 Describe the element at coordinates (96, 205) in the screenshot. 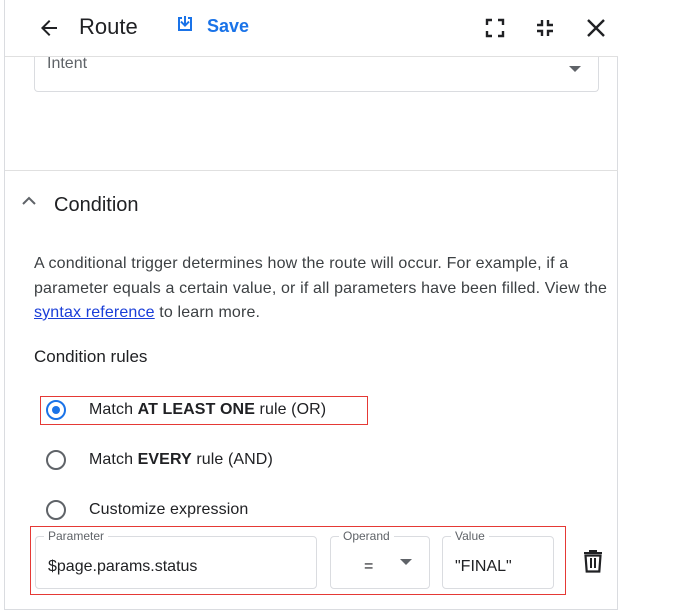

I see `condition-title: Condition` at that location.